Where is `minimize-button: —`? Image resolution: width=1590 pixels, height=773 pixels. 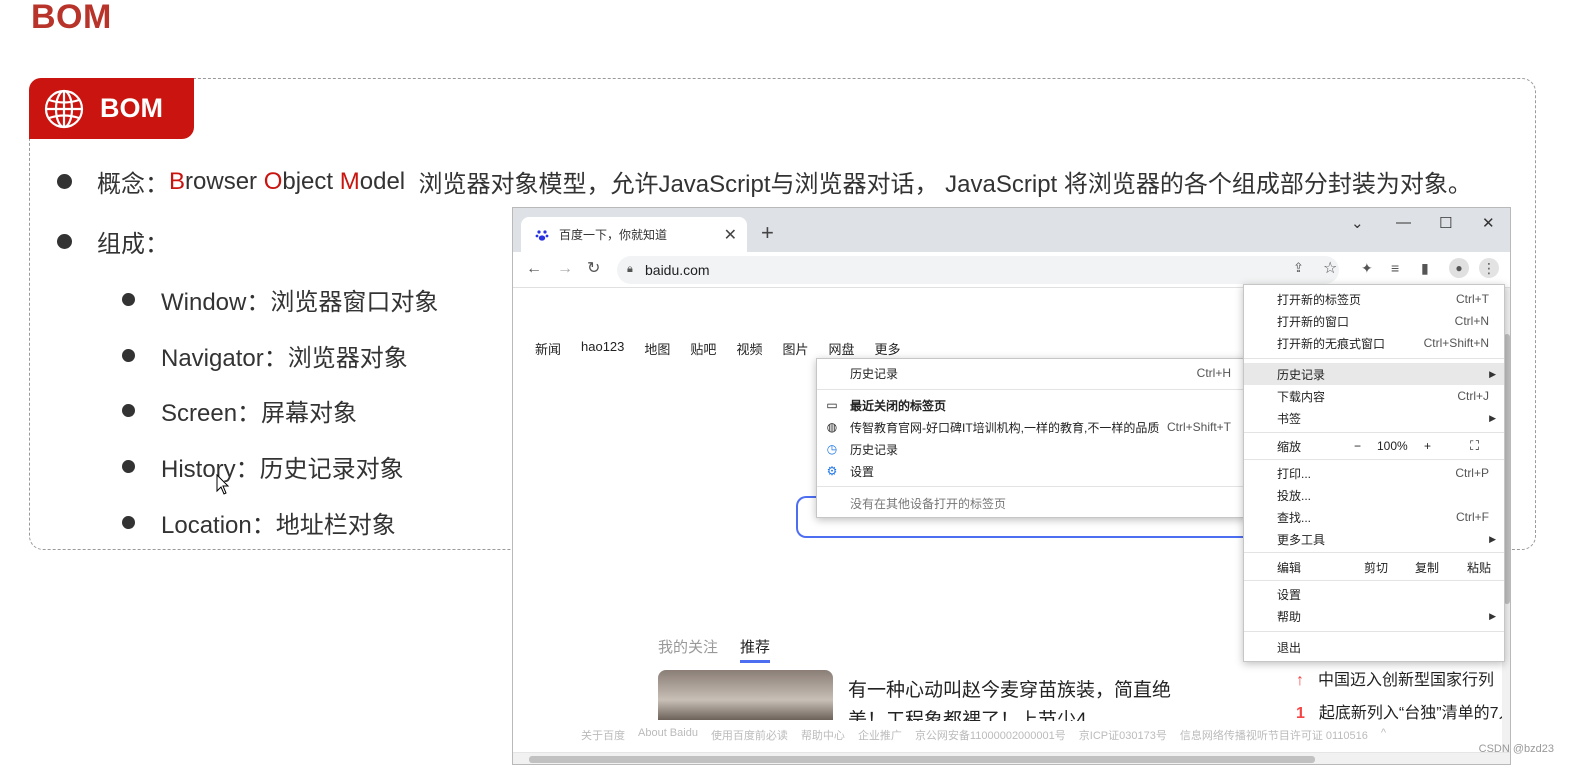
minimize-button: — is located at coordinates (1403, 222).